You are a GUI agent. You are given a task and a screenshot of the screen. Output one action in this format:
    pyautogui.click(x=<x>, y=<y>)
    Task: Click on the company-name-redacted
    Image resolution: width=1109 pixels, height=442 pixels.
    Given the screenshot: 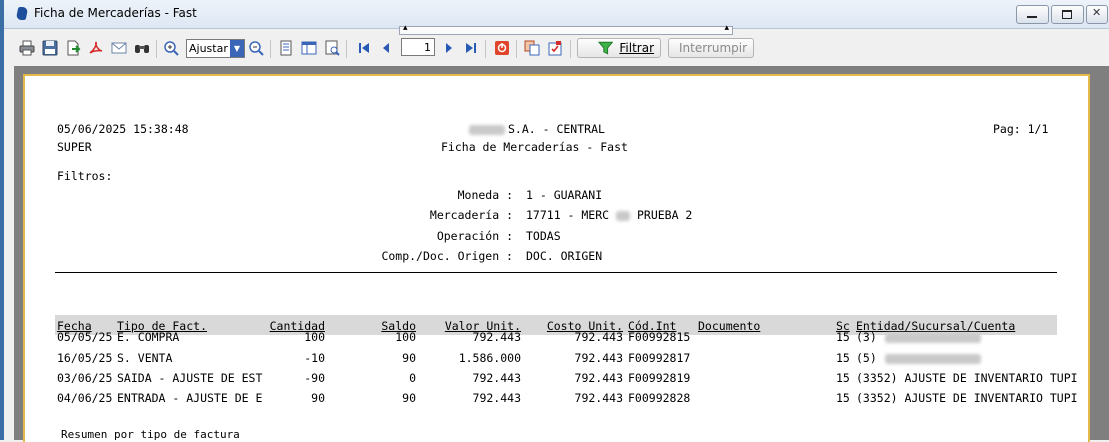 What is the action you would take?
    pyautogui.click(x=487, y=129)
    